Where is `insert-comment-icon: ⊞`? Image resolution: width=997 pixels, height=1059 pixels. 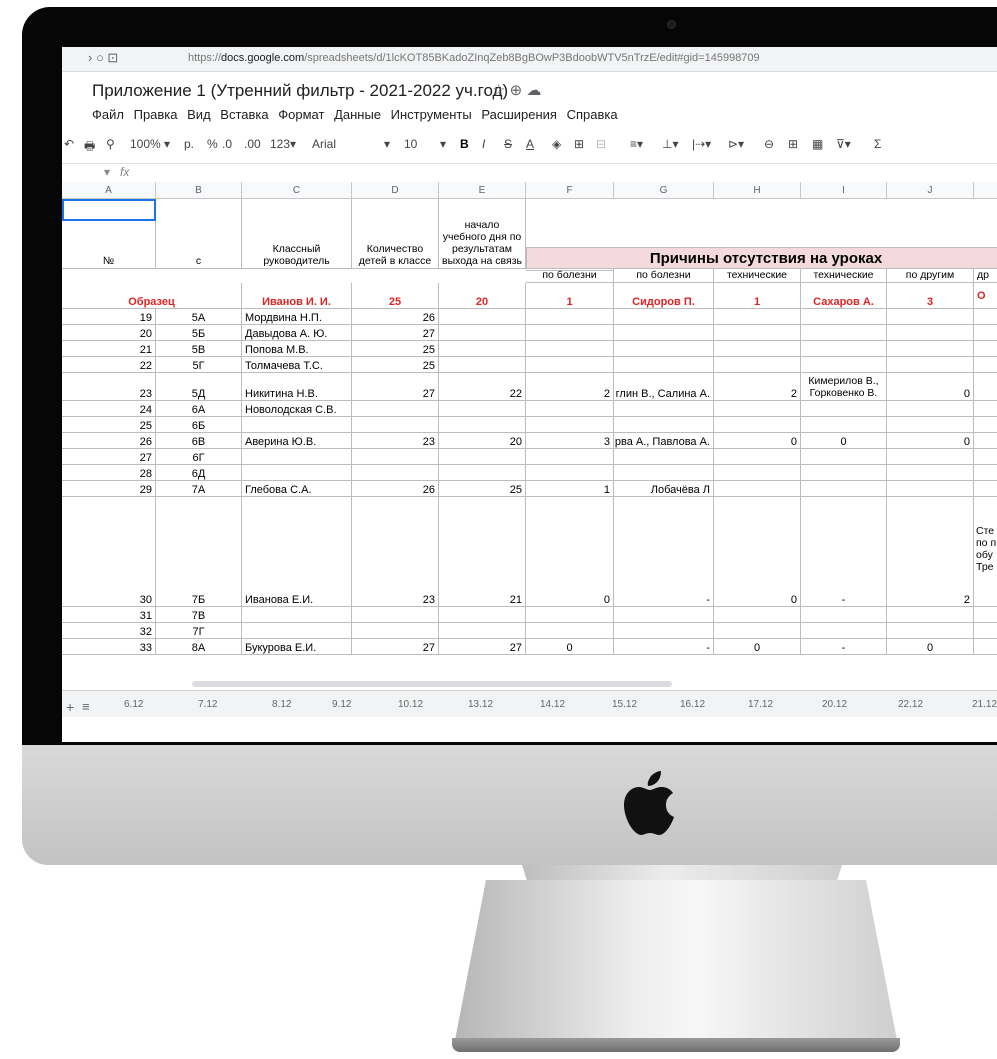
insert-comment-icon: ⊞ is located at coordinates (793, 144).